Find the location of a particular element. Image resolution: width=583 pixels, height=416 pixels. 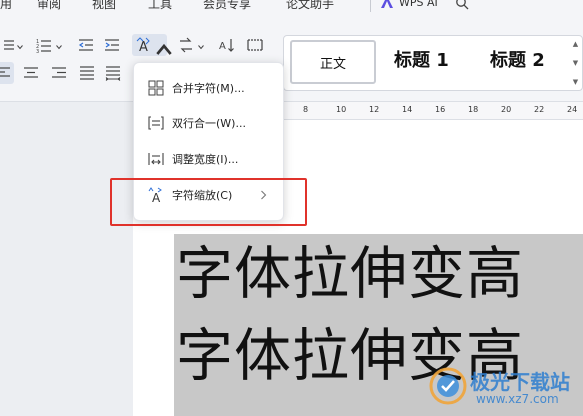

distributed-align-button is located at coordinates (113, 73).